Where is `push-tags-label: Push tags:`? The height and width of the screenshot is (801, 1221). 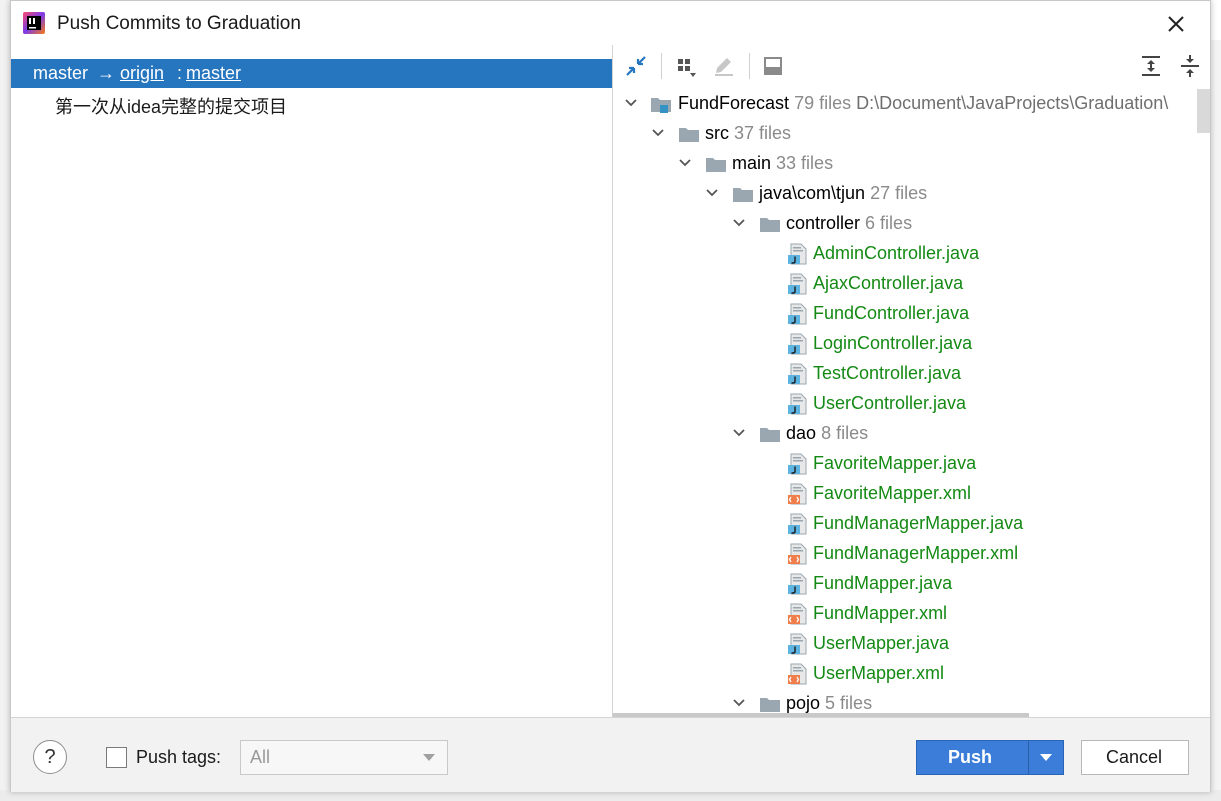 push-tags-label: Push tags: is located at coordinates (178, 757).